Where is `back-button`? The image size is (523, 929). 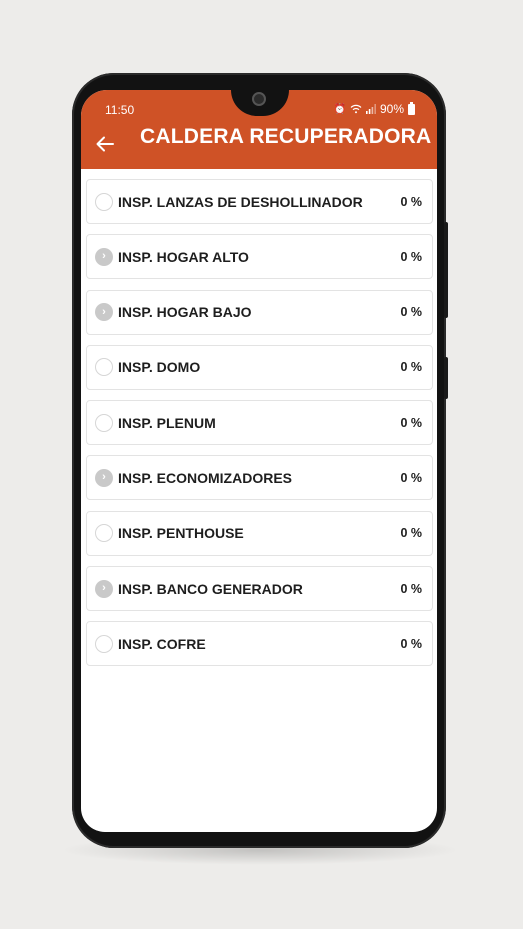 back-button is located at coordinates (105, 144).